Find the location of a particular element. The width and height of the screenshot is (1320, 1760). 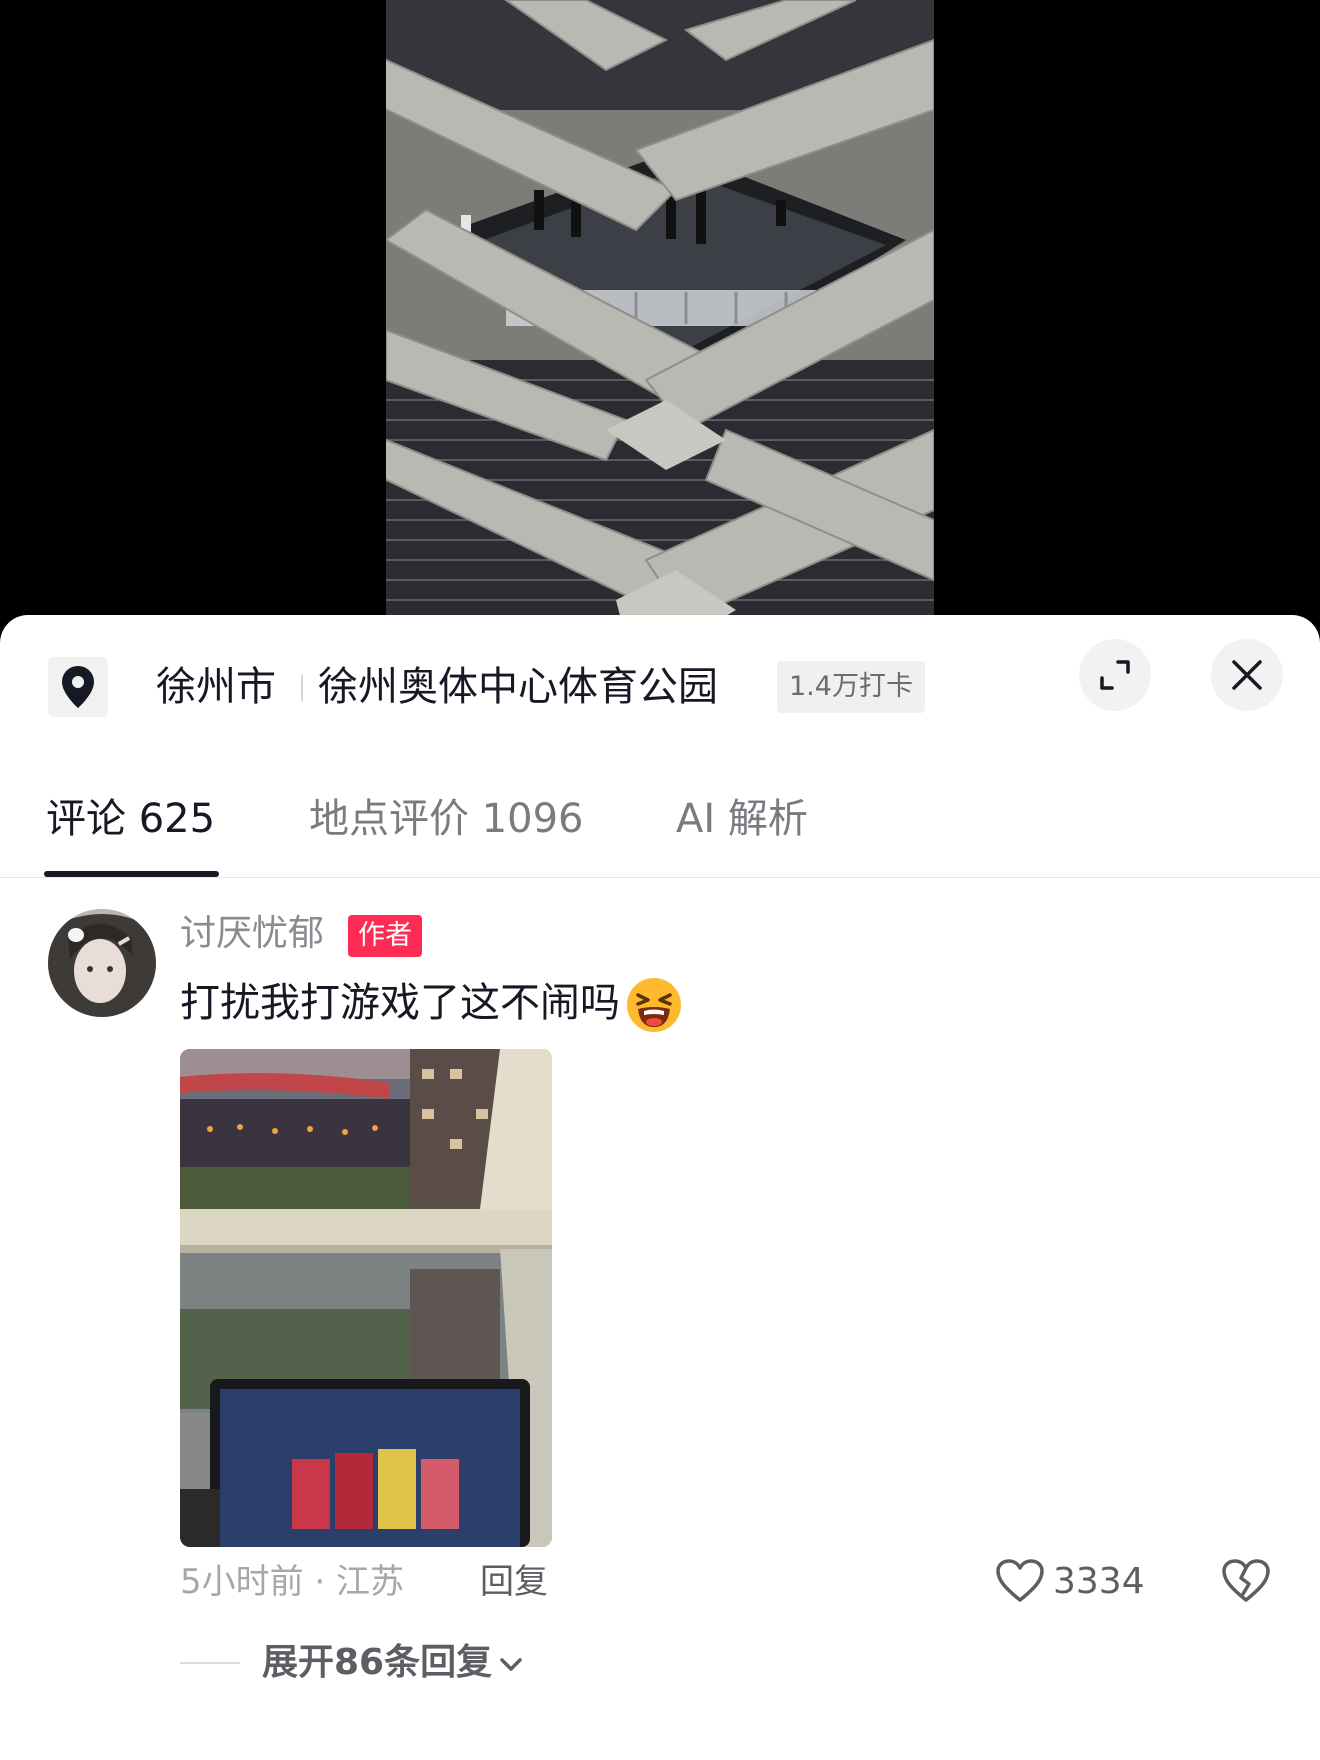

comment-image is located at coordinates (366, 1298).